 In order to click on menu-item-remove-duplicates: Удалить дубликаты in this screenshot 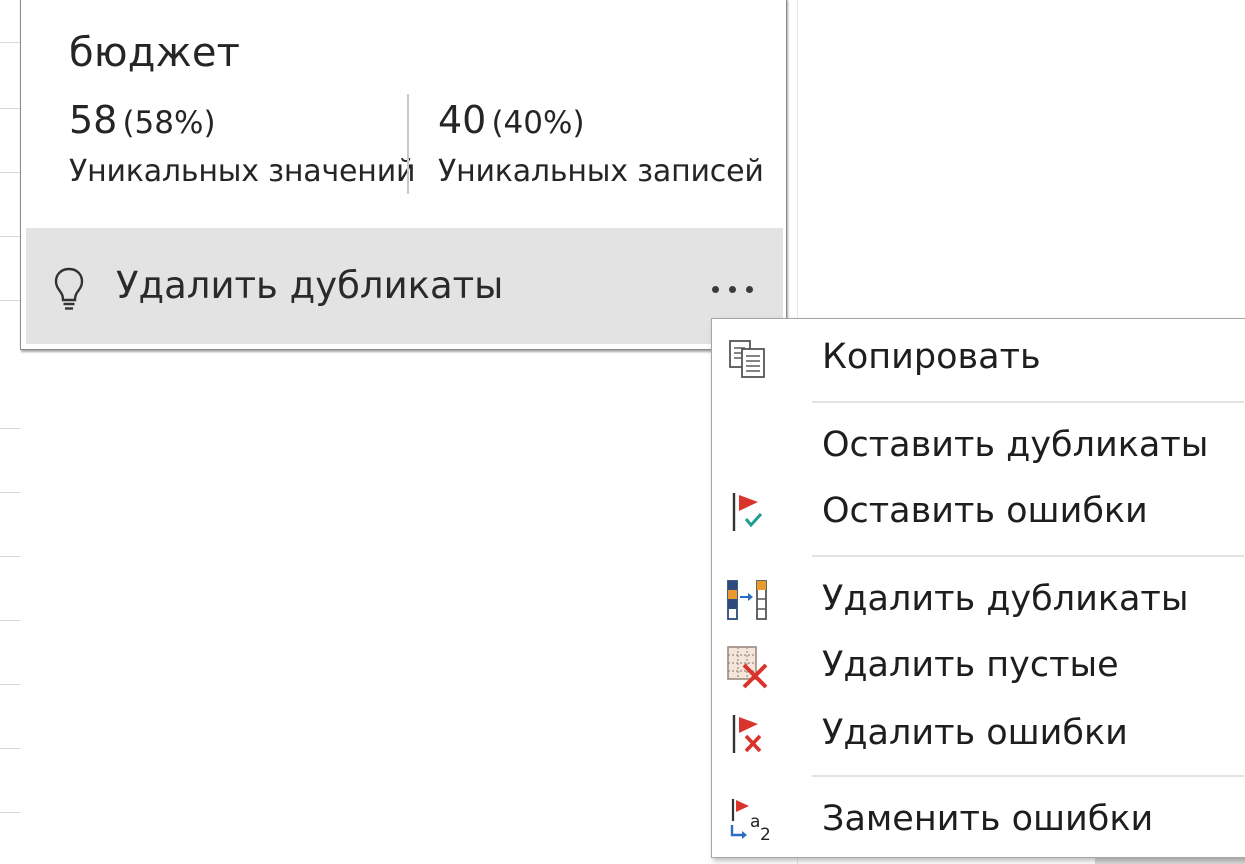, I will do `click(977, 600)`.